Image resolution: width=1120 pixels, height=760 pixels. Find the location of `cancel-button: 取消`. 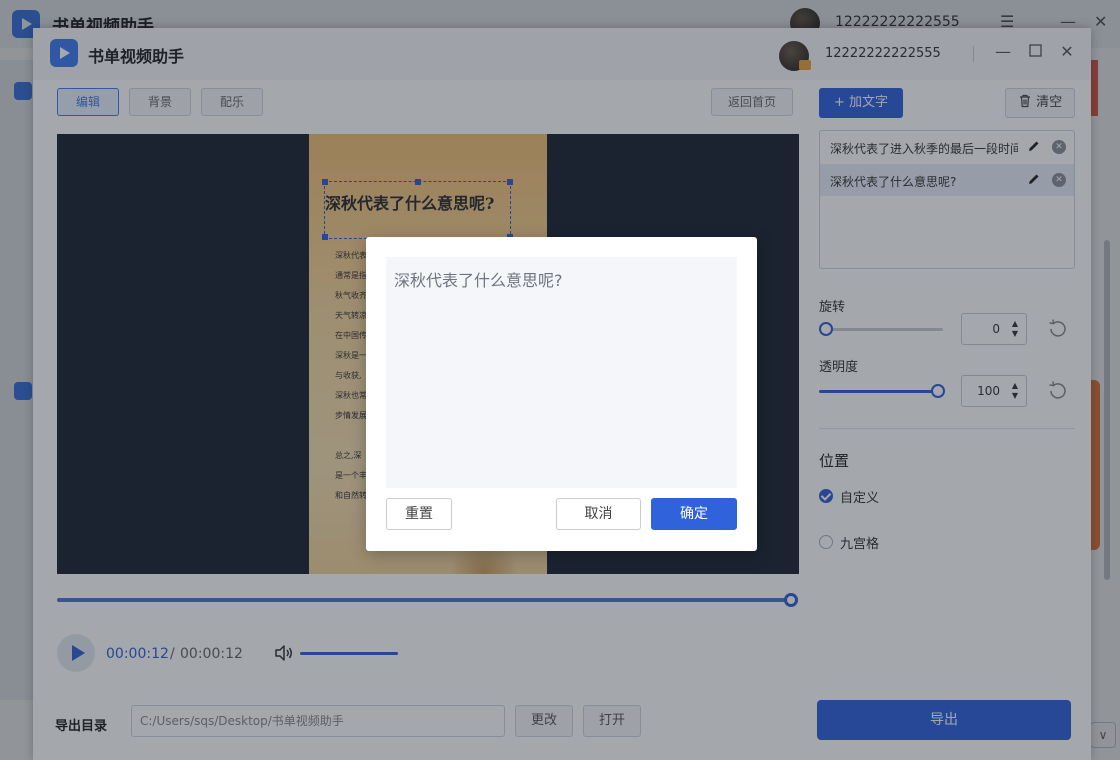

cancel-button: 取消 is located at coordinates (598, 514).